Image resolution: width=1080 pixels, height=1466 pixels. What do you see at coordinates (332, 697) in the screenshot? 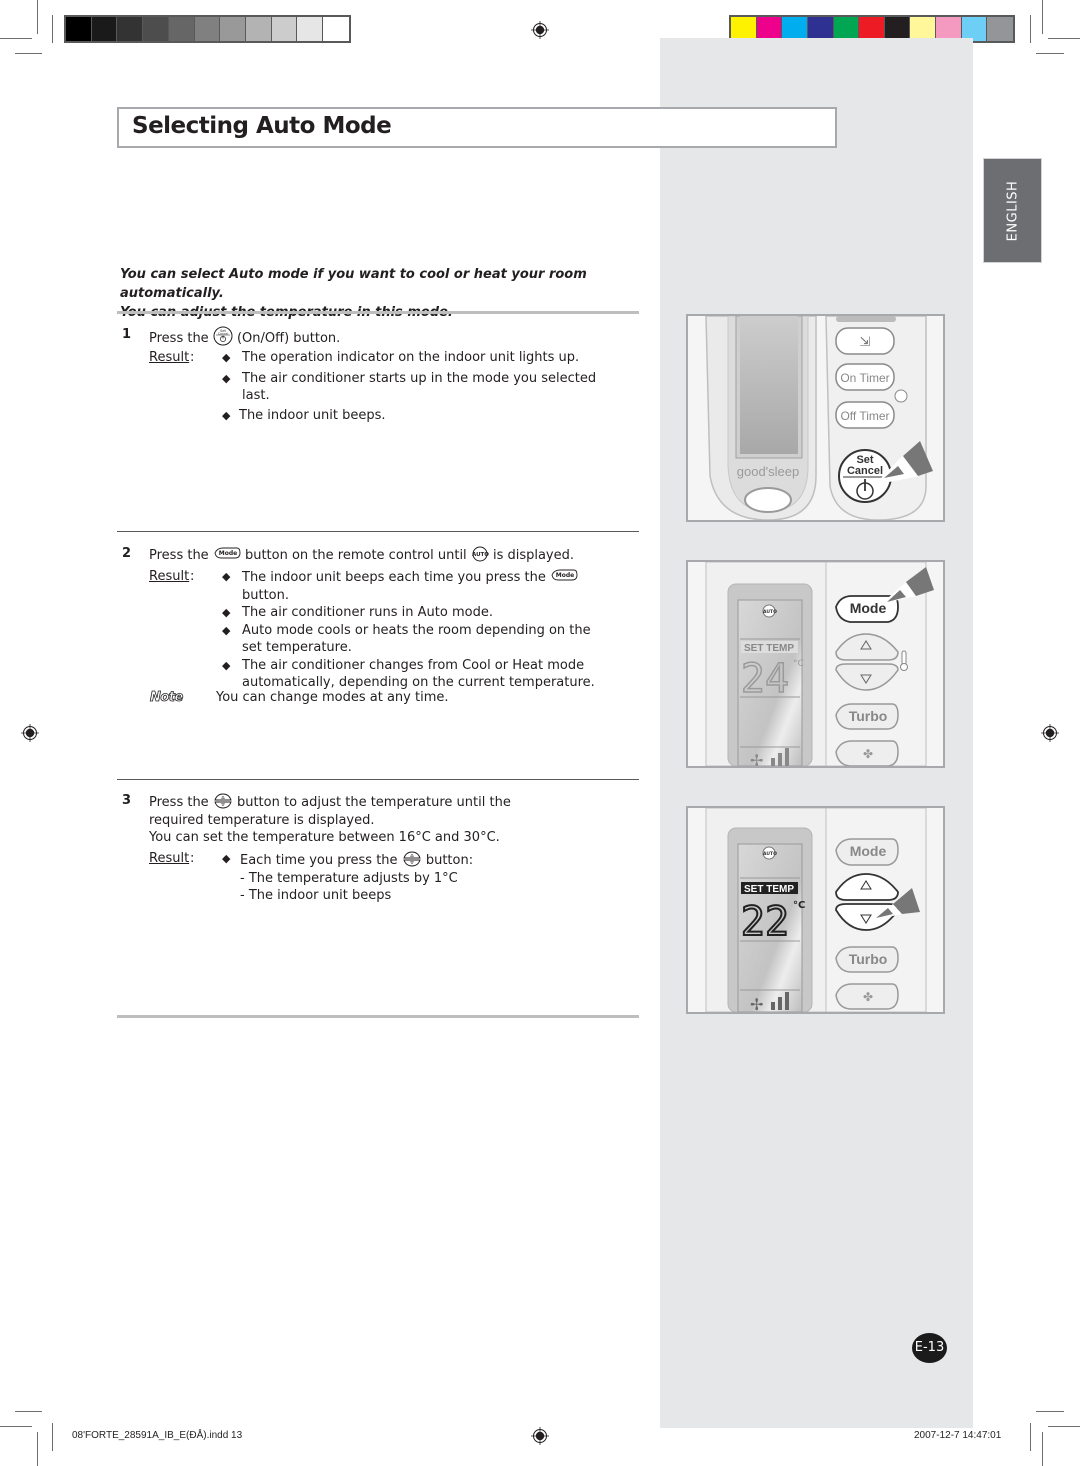
I see `note-text: You can change modes at any time.` at bounding box center [332, 697].